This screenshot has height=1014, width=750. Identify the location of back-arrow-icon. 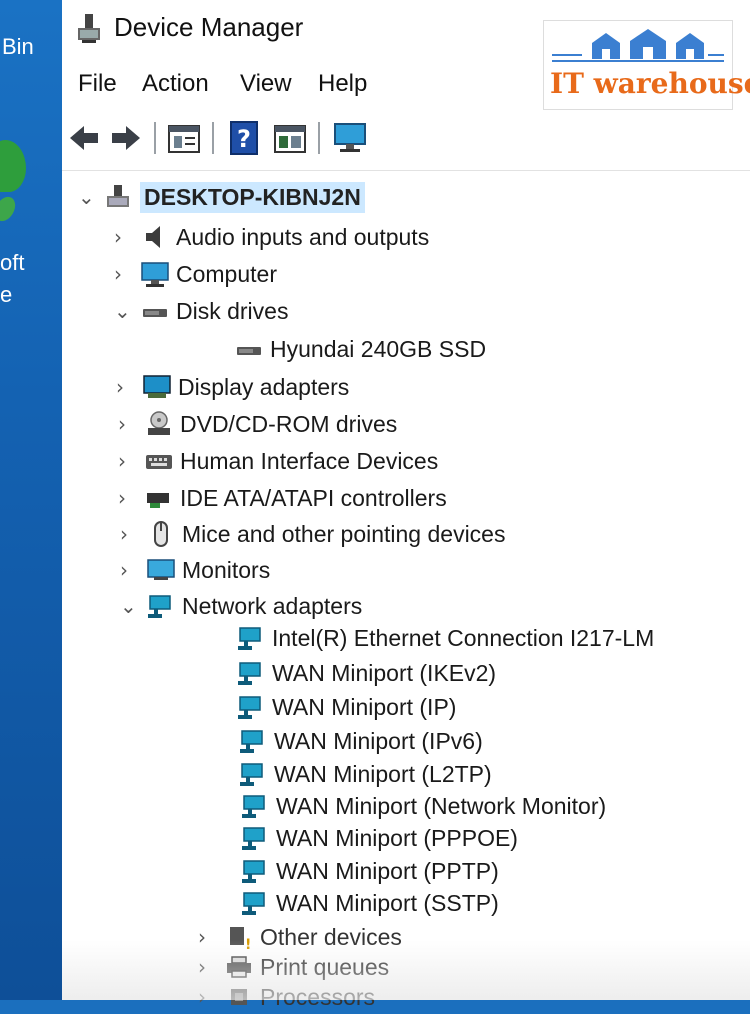
(84, 138).